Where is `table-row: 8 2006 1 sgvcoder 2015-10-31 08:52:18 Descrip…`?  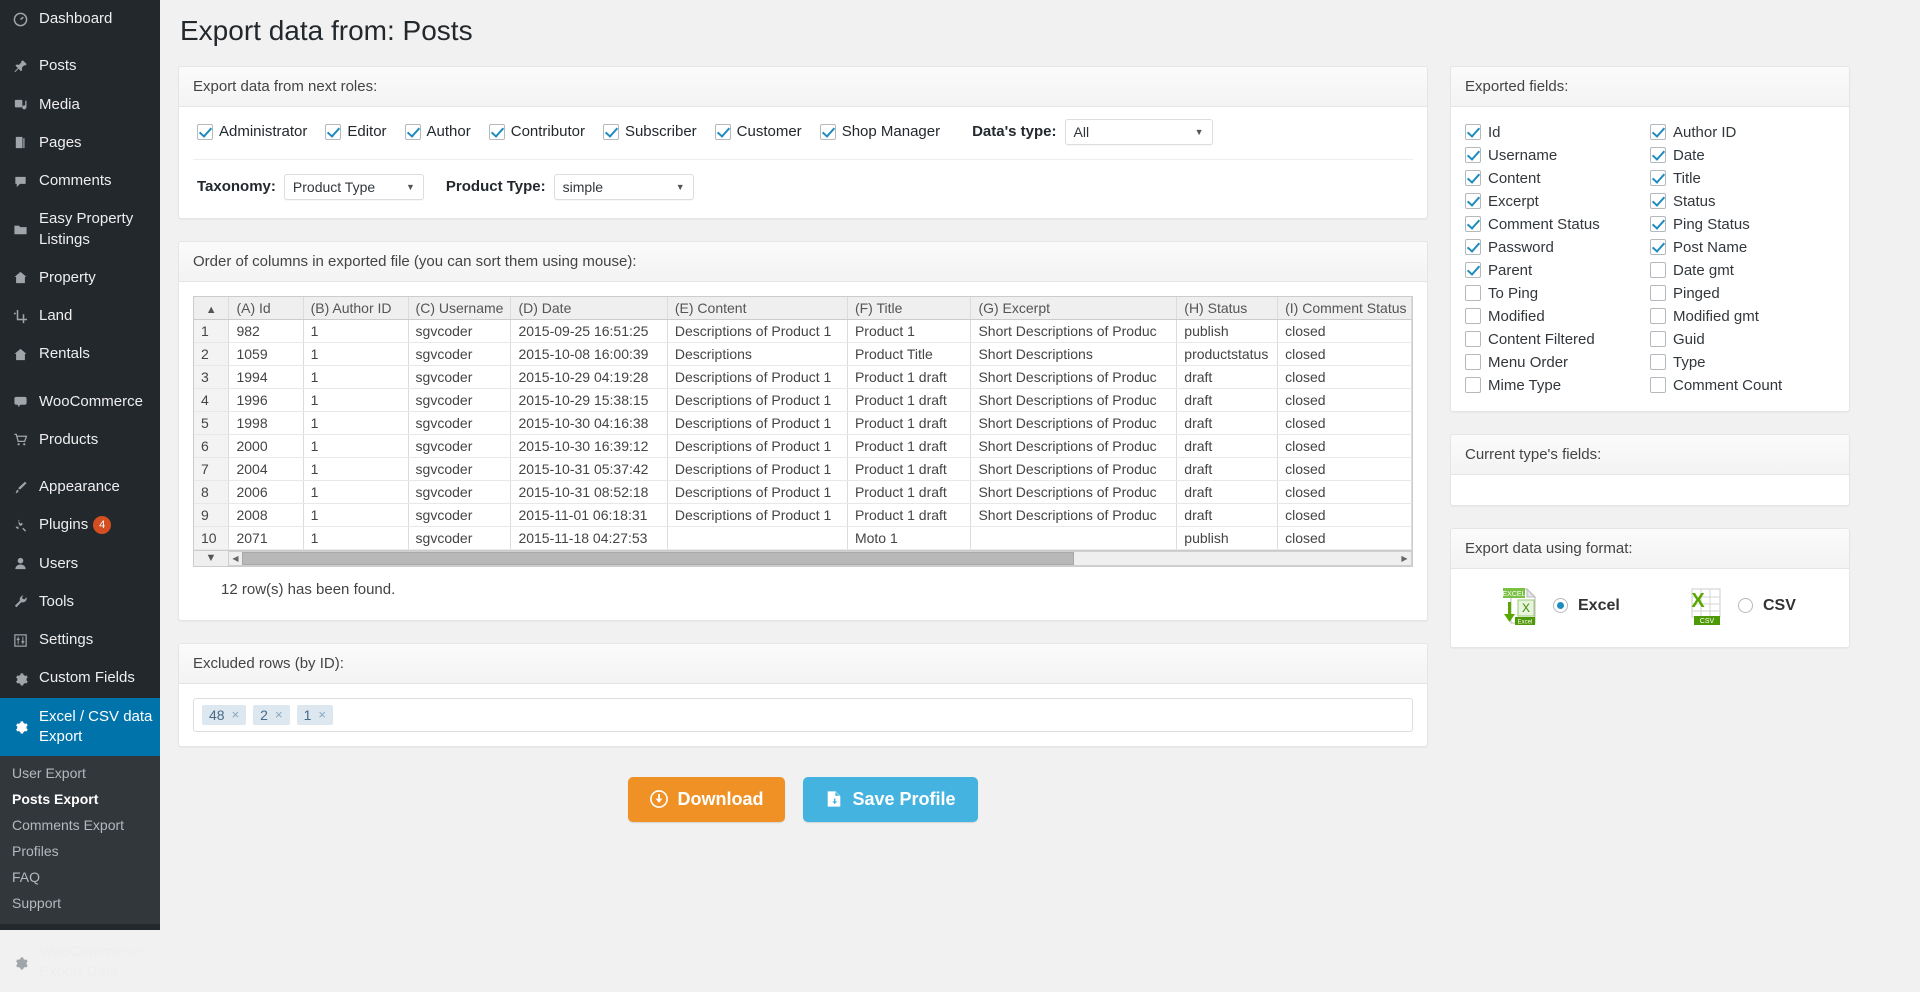
table-row: 8 2006 1 sgvcoder 2015-10-31 08:52:18 Descrip… is located at coordinates (803, 492).